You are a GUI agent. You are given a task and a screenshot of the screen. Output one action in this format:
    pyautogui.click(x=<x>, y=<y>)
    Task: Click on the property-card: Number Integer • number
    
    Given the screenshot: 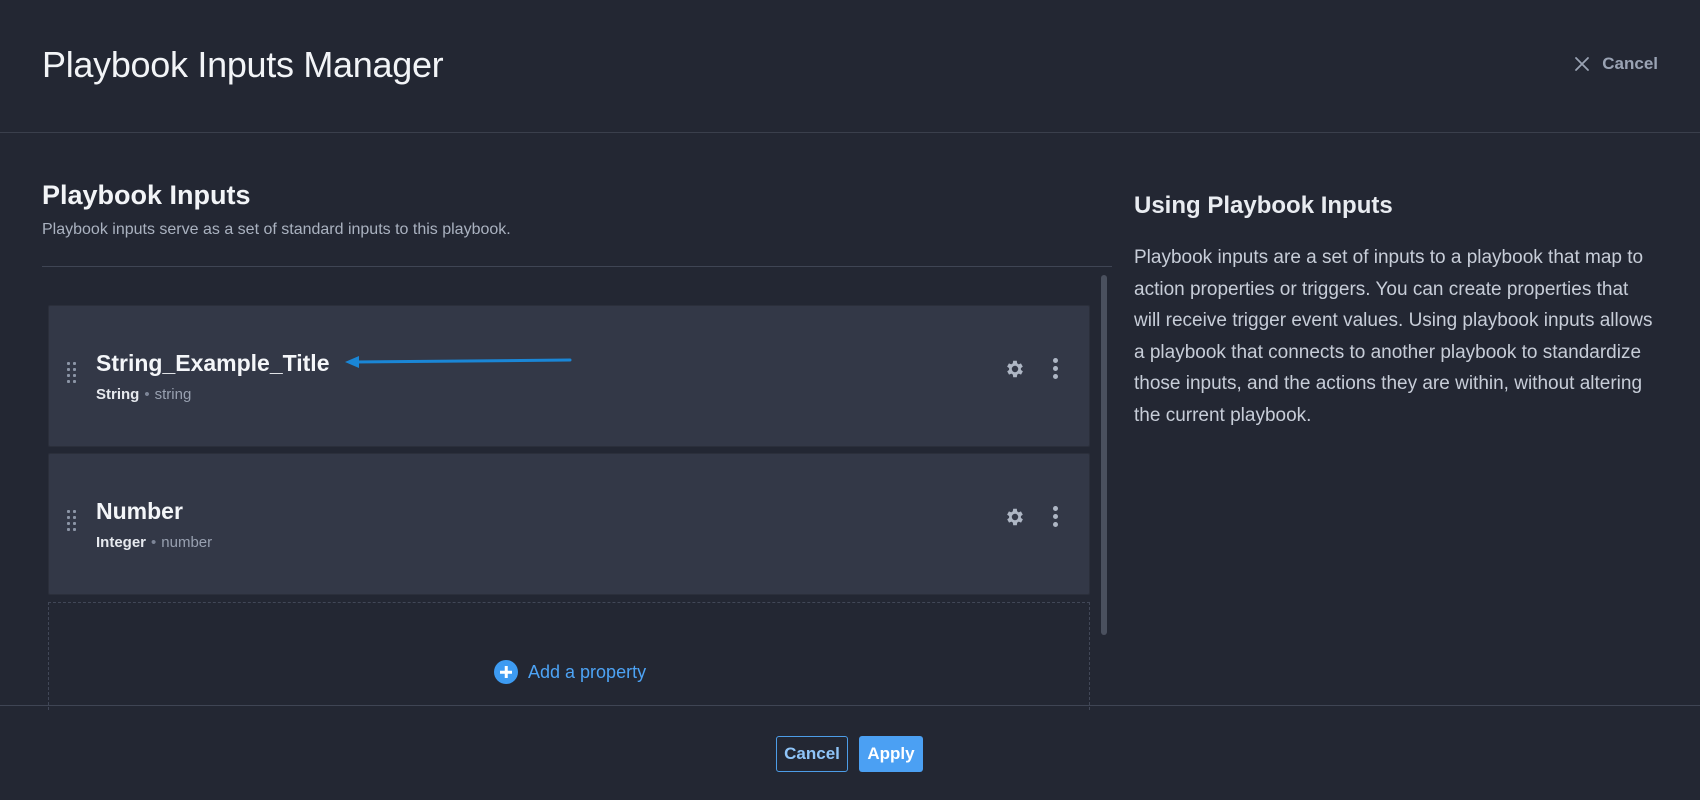 What is the action you would take?
    pyautogui.click(x=569, y=524)
    